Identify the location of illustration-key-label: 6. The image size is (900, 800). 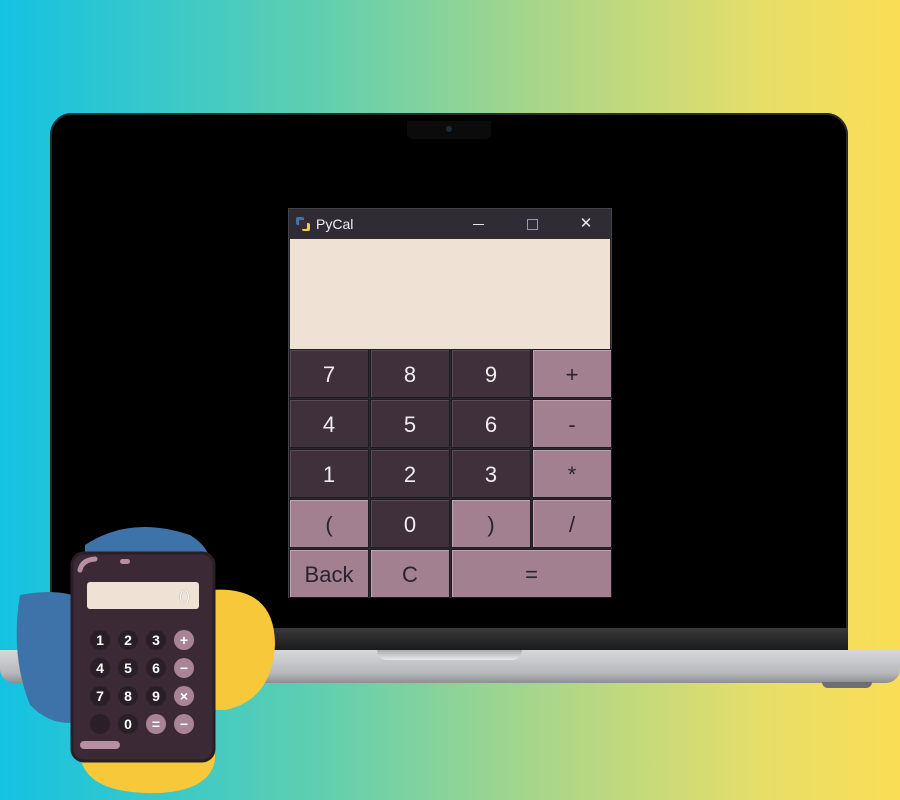
(156, 668).